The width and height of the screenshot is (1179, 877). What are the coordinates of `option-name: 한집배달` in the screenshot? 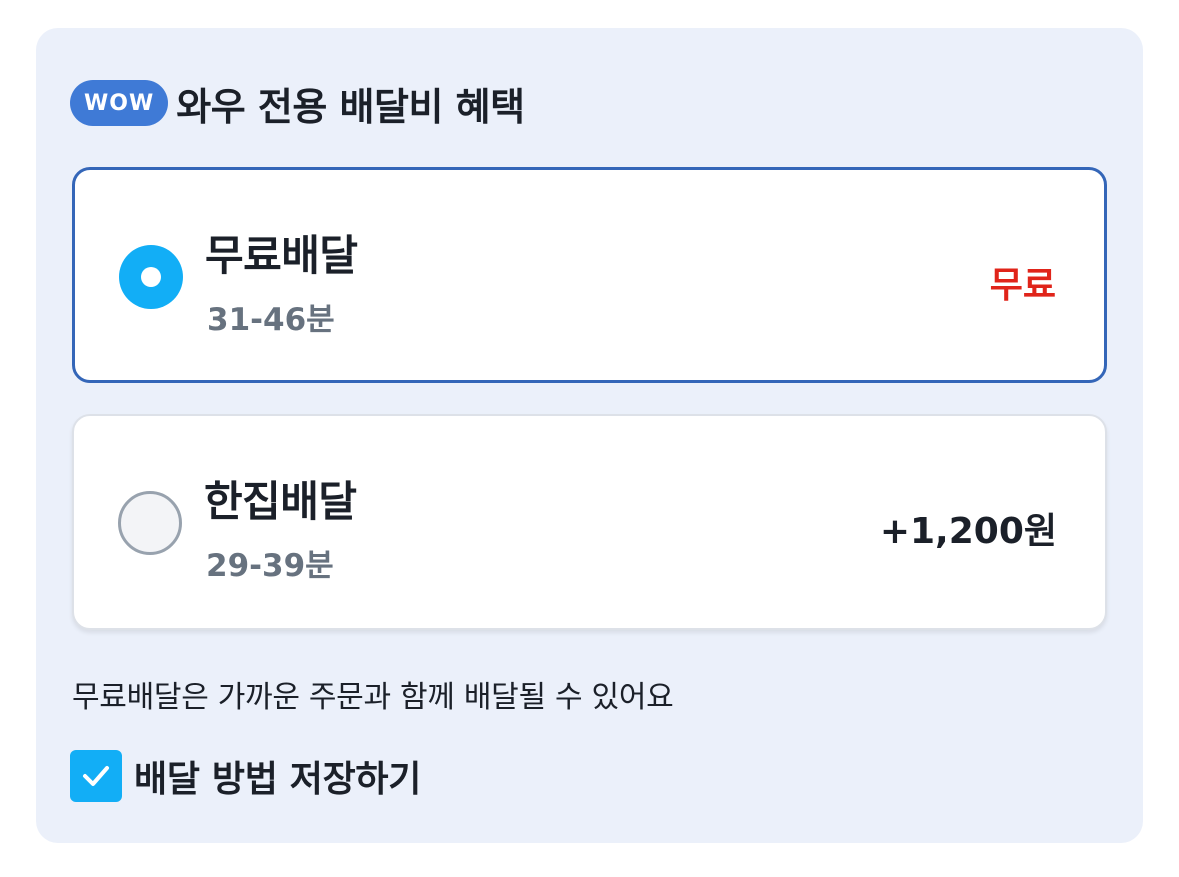 It's located at (280, 501).